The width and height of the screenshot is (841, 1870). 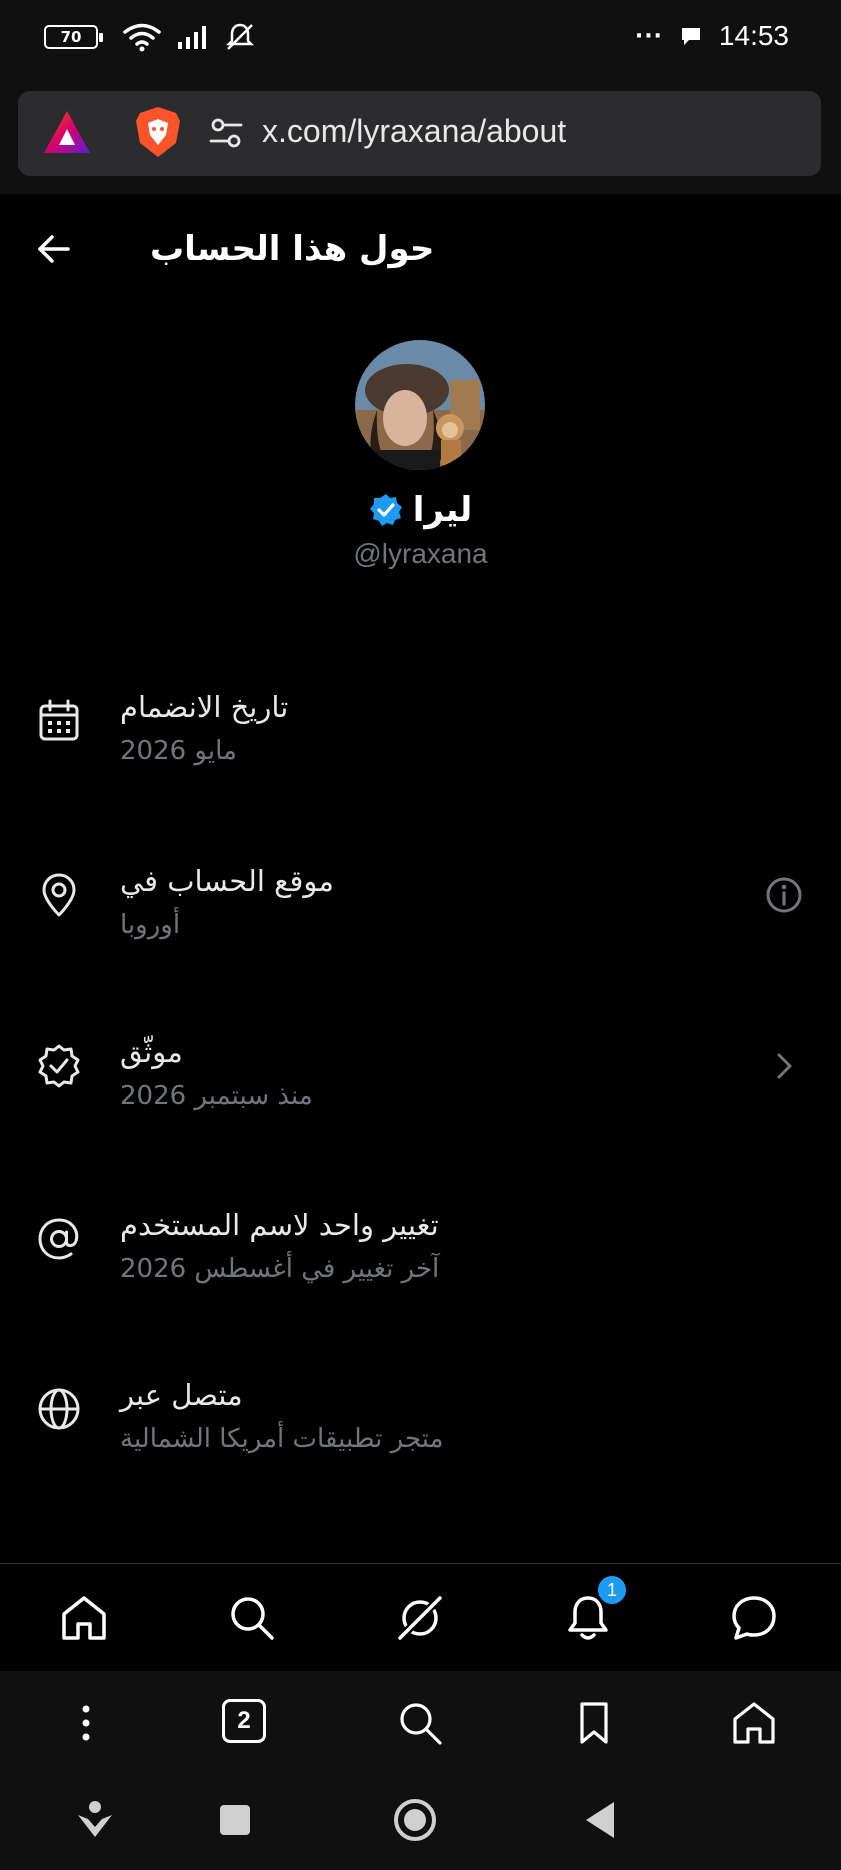 What do you see at coordinates (282, 1439) in the screenshot?
I see `item-subtitle: متجر تطبيقات أمريكا الشمالية` at bounding box center [282, 1439].